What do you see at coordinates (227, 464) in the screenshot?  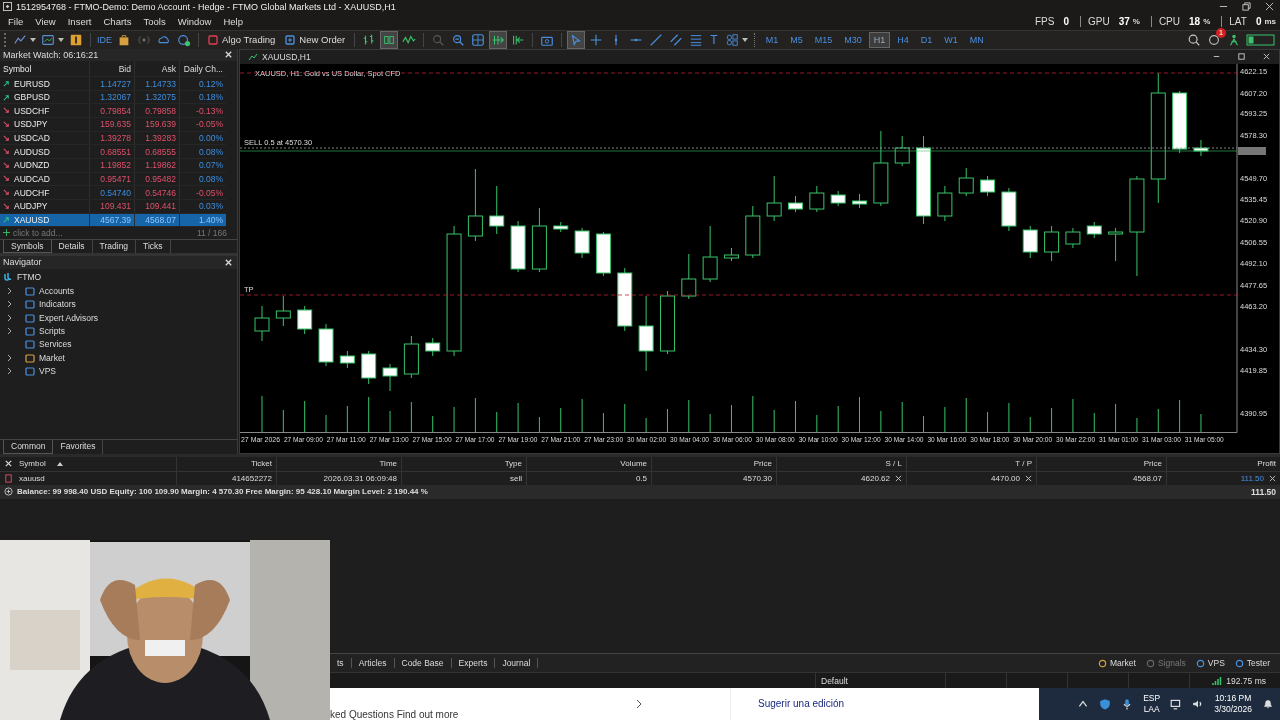 I see `column-header: Ticket` at bounding box center [227, 464].